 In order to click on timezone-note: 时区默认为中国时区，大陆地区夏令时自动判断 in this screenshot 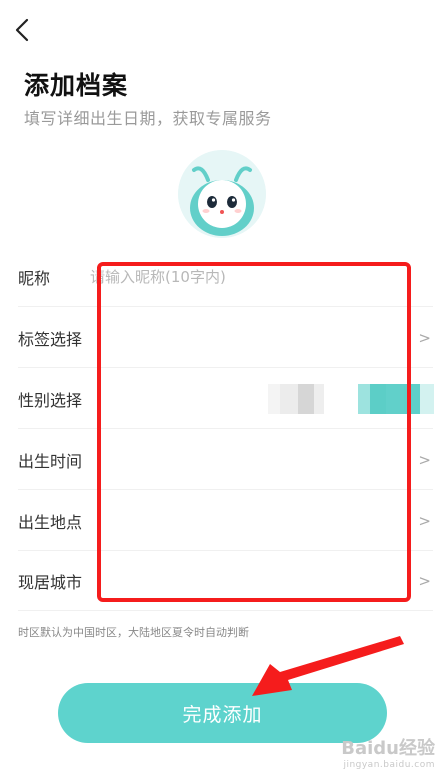, I will do `click(133, 632)`.